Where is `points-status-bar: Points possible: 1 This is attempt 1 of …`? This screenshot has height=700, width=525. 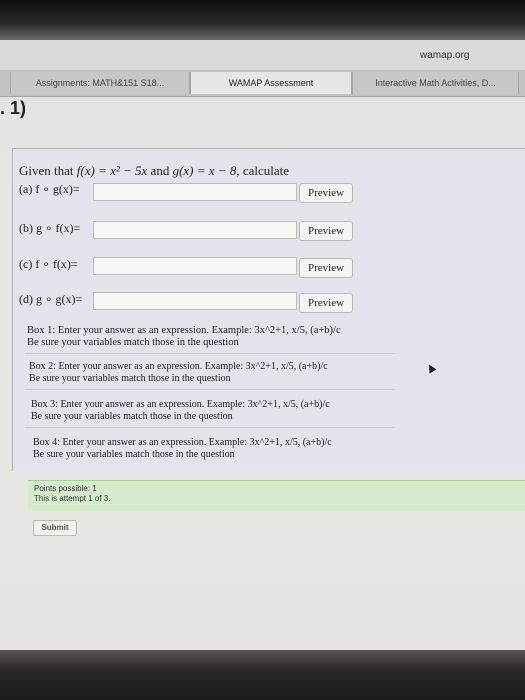 points-status-bar: Points possible: 1 This is attempt 1 of … is located at coordinates (276, 495).